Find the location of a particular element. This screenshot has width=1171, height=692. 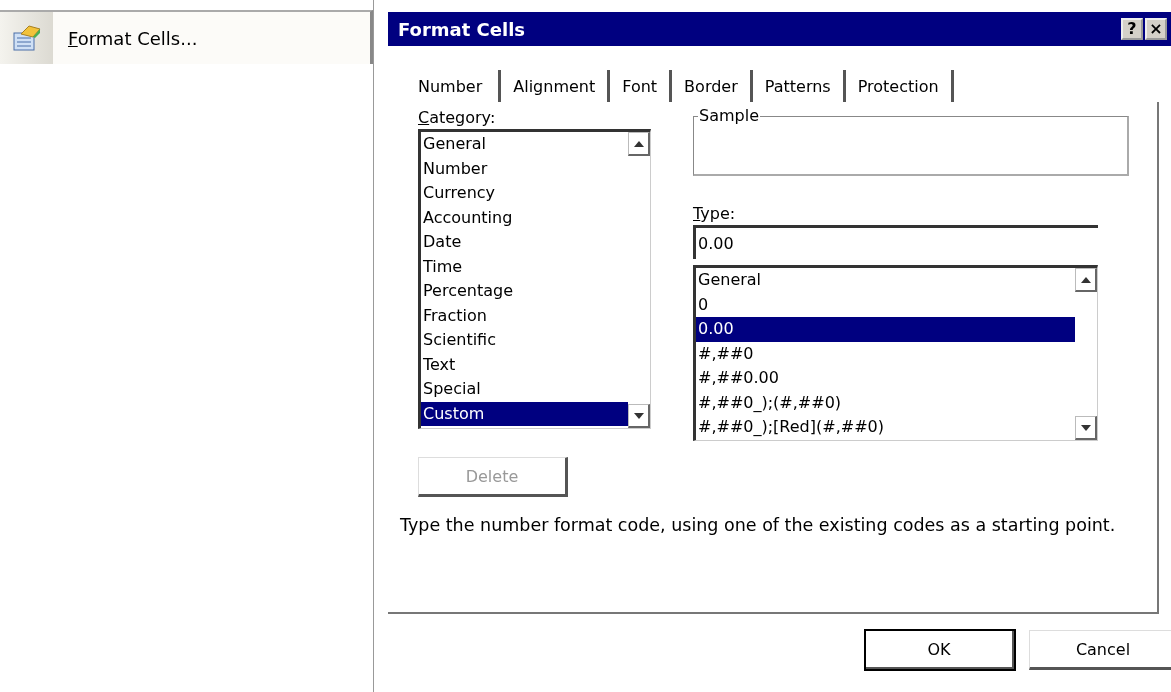

list-item: #,##0_);[Red](#,##0) is located at coordinates (885, 427).